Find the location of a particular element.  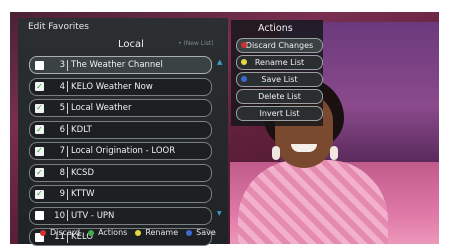

legend-discard: Discard is located at coordinates (60, 232).